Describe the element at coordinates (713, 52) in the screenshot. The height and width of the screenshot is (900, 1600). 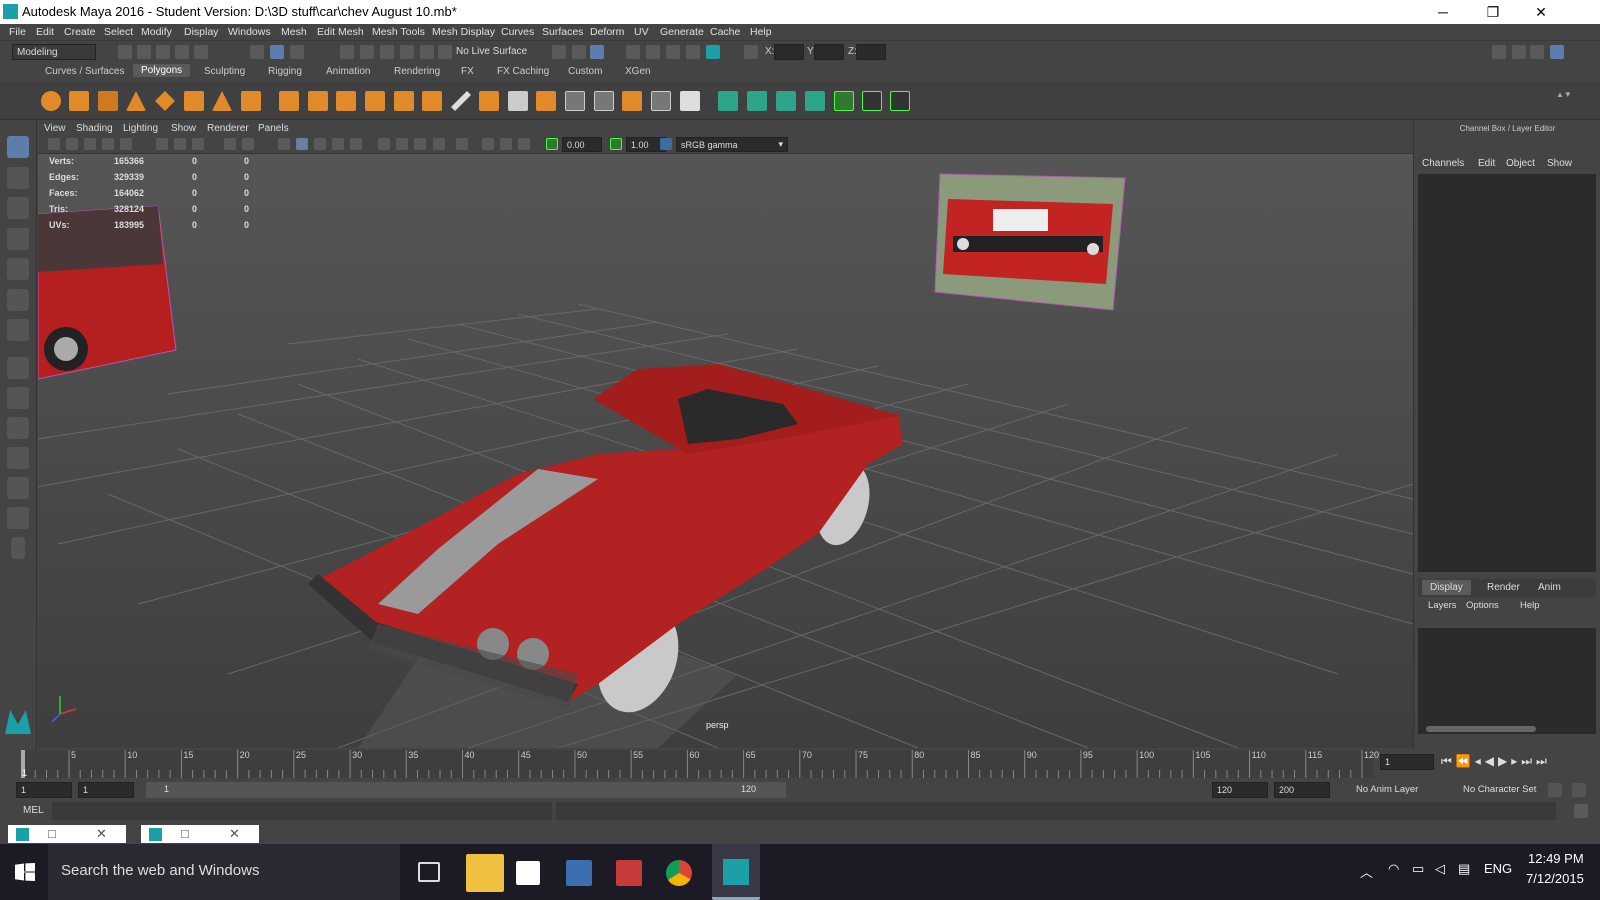
I see `hypershade-icon` at that location.